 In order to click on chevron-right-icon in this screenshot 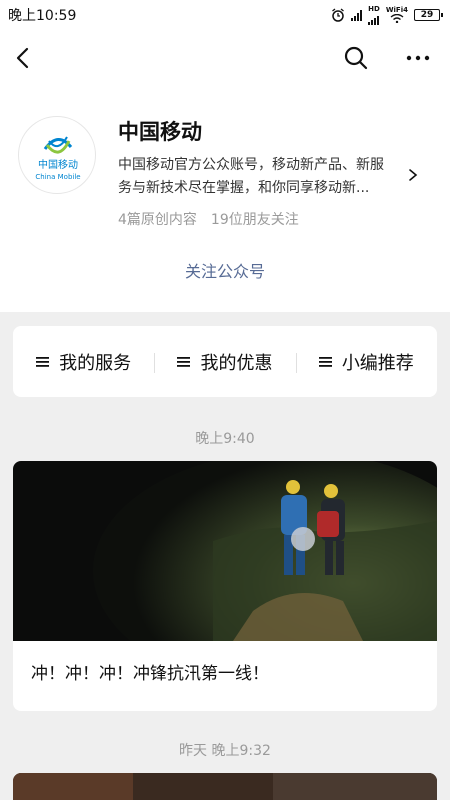, I will do `click(413, 175)`.